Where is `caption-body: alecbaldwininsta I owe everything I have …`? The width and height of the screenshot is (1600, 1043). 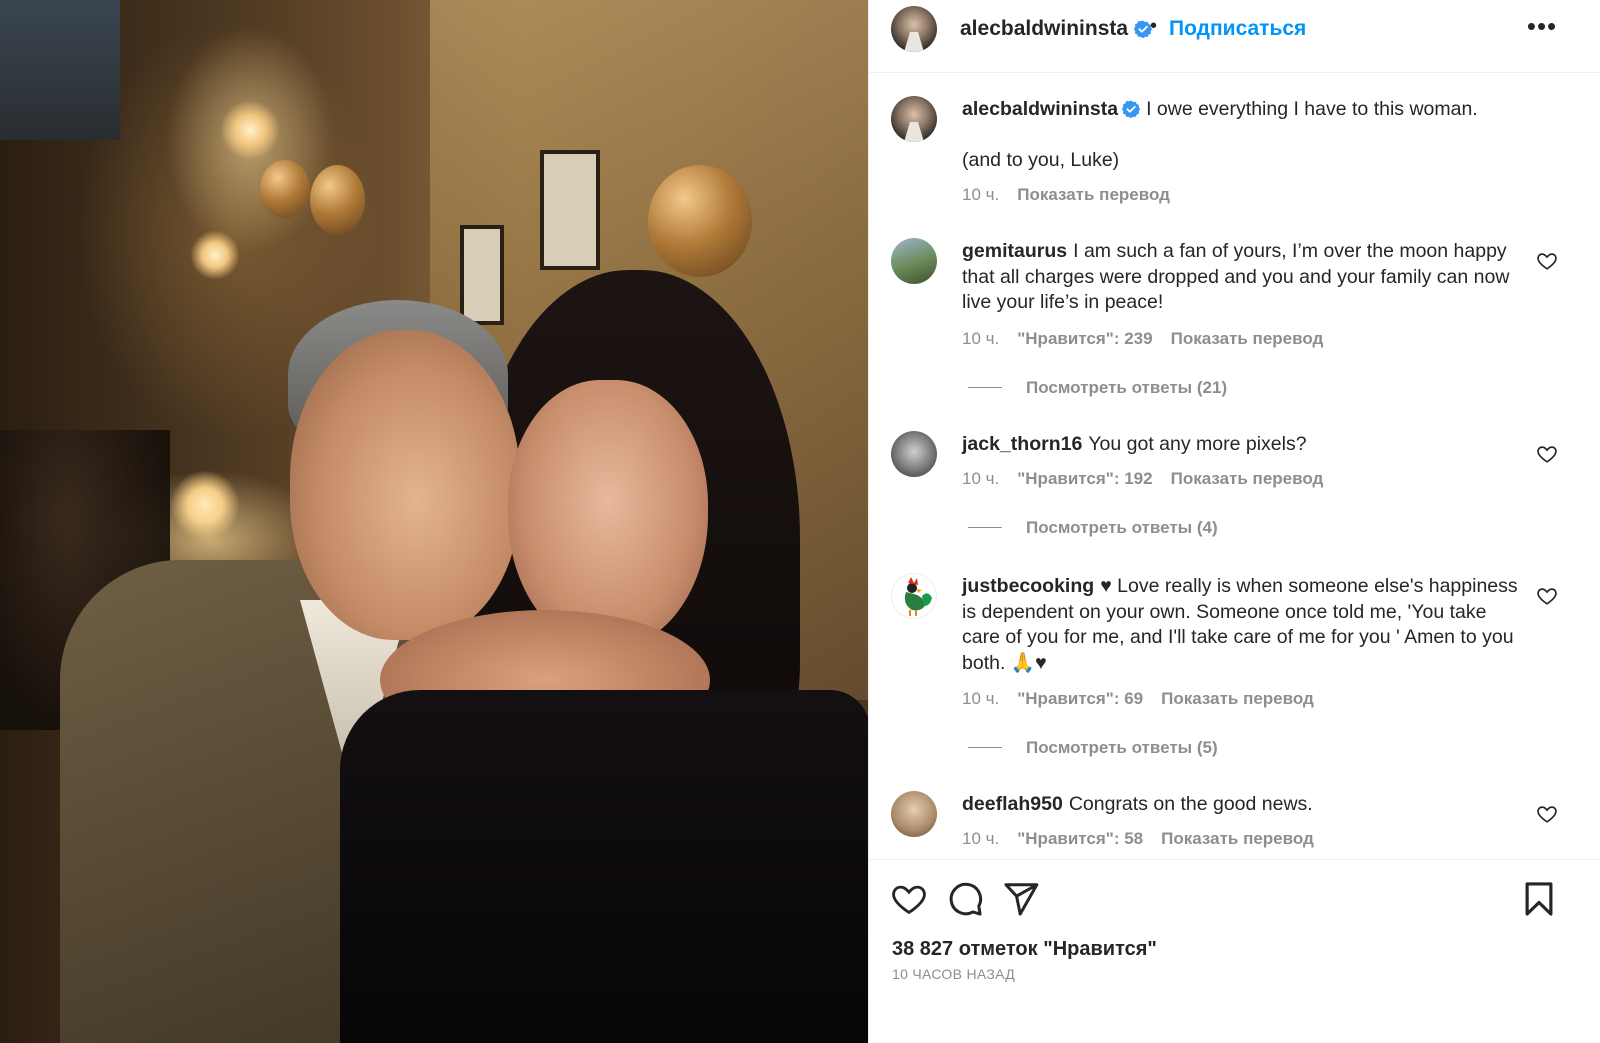
caption-body: alecbaldwininsta I owe everything I have … is located at coordinates (1242, 110).